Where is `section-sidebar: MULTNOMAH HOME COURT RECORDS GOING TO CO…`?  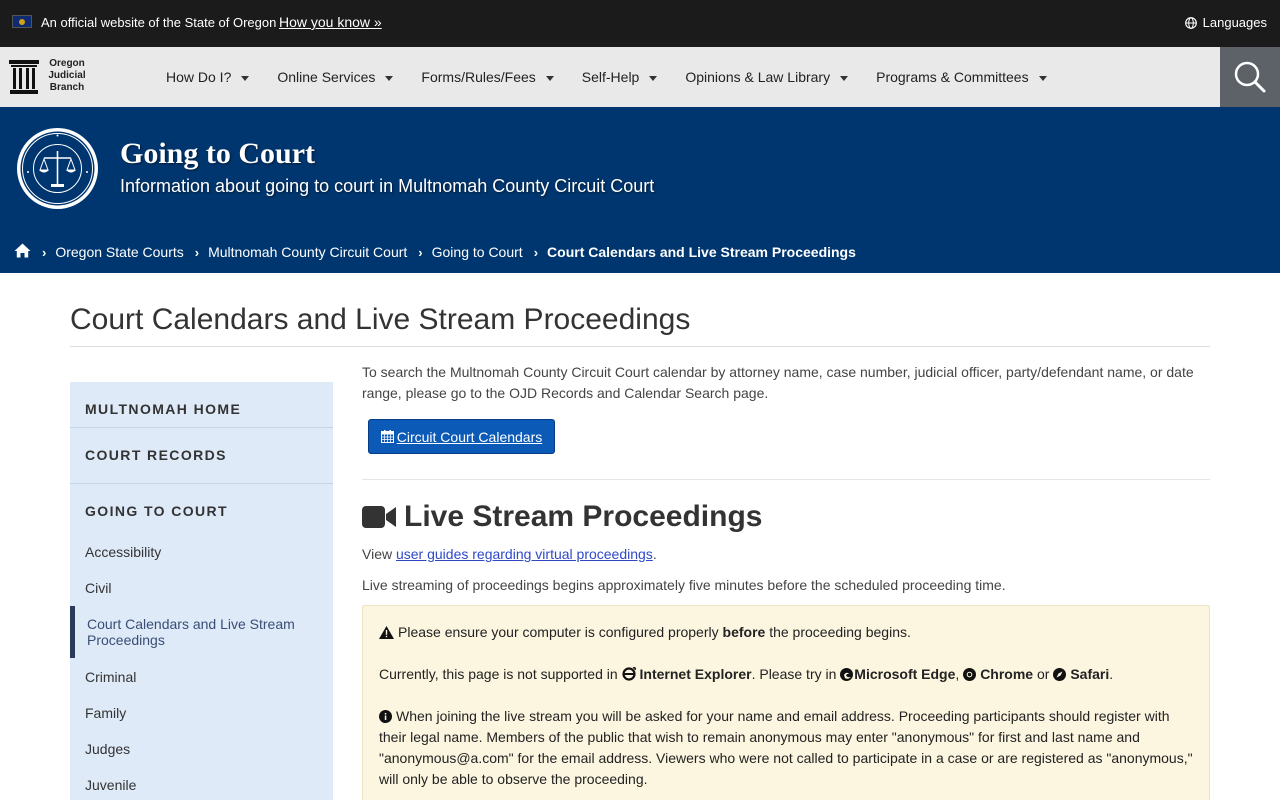
section-sidebar: MULTNOMAH HOME COURT RECORDS GOING TO CO… is located at coordinates (201, 591).